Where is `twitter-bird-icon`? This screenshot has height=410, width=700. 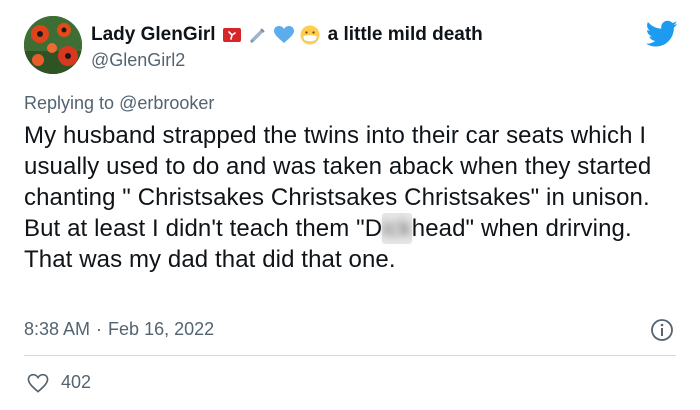 twitter-bird-icon is located at coordinates (661, 34).